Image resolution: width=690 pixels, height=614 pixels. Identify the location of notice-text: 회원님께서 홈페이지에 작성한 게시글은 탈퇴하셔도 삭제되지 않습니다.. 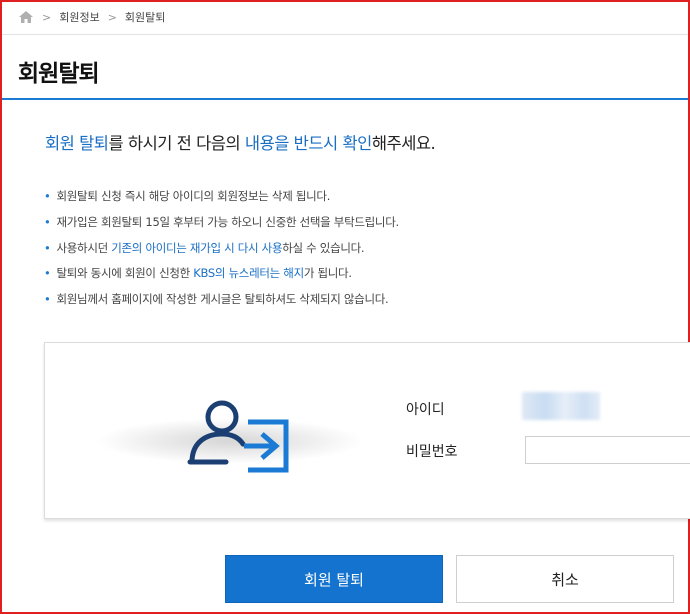
(222, 299).